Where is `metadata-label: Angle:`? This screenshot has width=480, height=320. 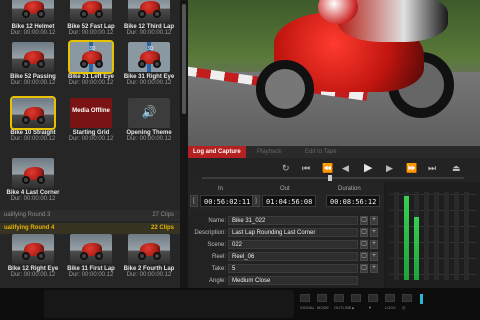
metadata-label: Angle: is located at coordinates (217, 281).